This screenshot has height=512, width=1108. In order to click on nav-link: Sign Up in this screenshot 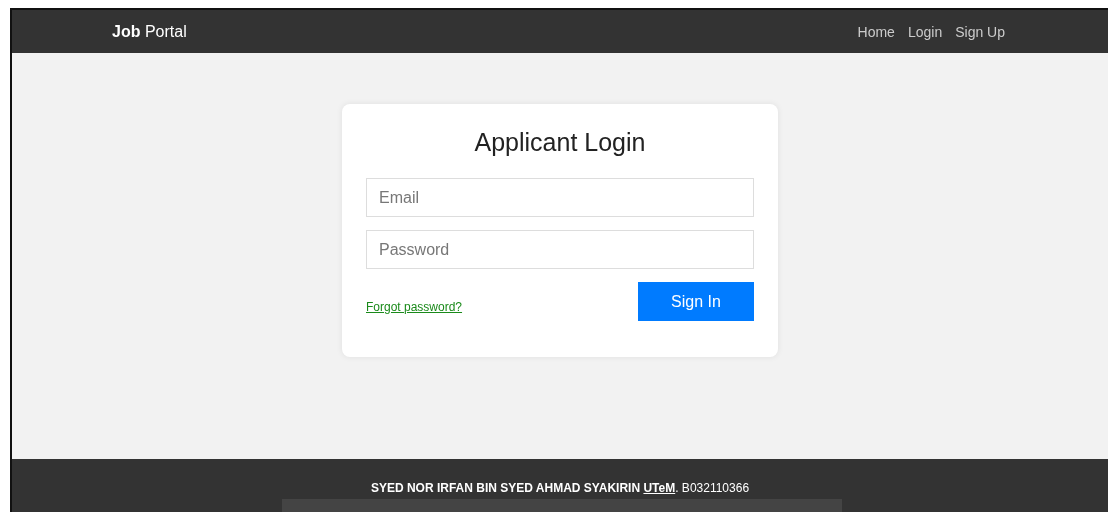, I will do `click(980, 31)`.